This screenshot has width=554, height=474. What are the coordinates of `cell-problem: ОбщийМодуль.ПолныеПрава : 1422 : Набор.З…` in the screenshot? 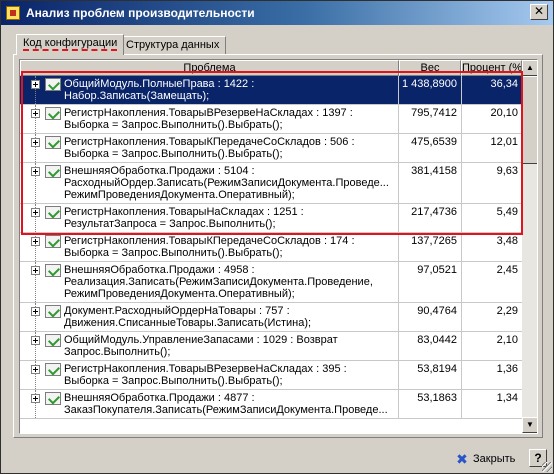 It's located at (209, 90).